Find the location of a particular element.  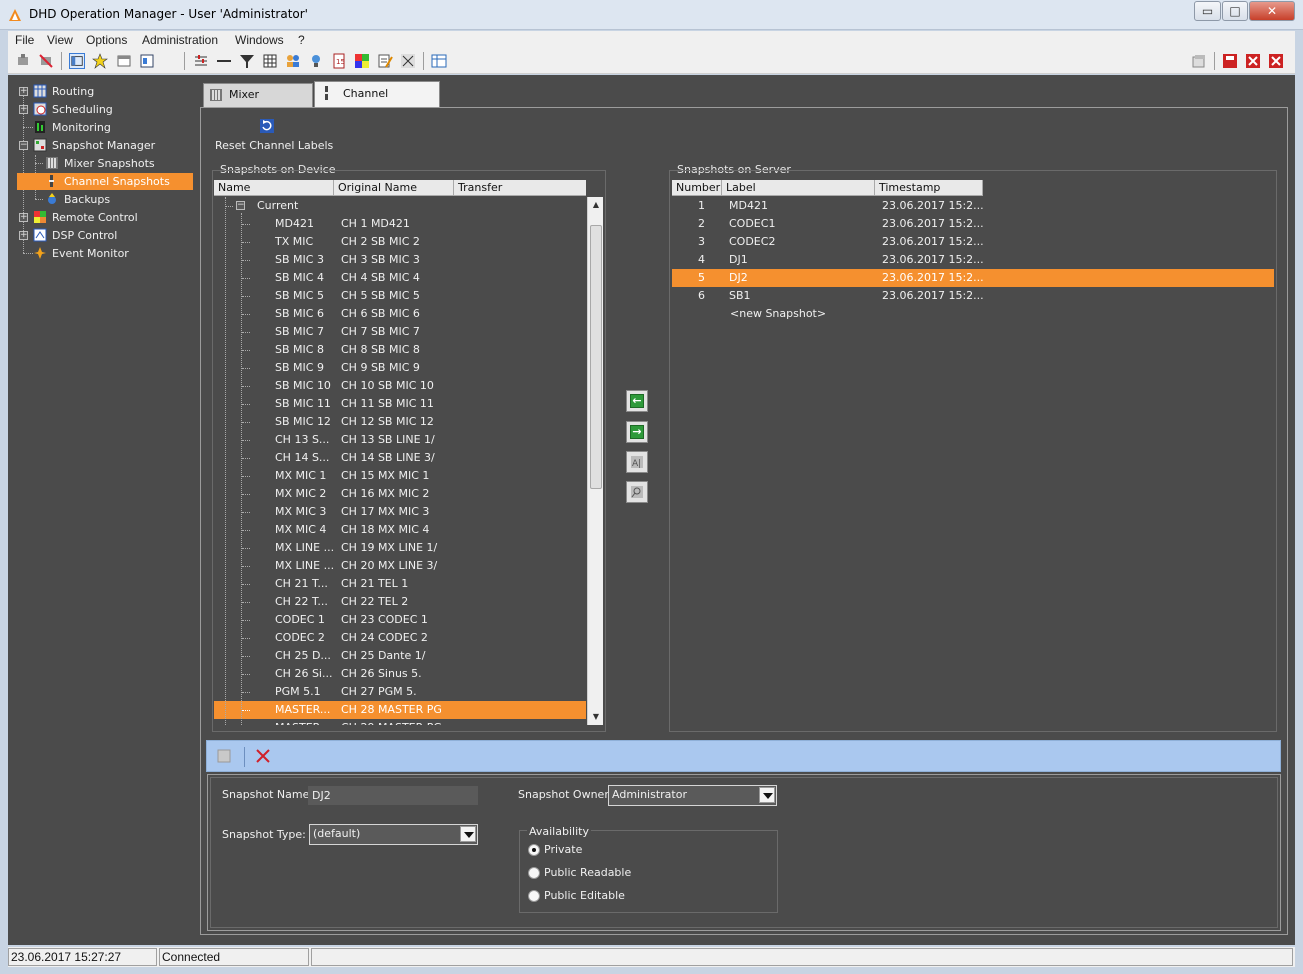

availability-private-label: Private is located at coordinates (563, 849).